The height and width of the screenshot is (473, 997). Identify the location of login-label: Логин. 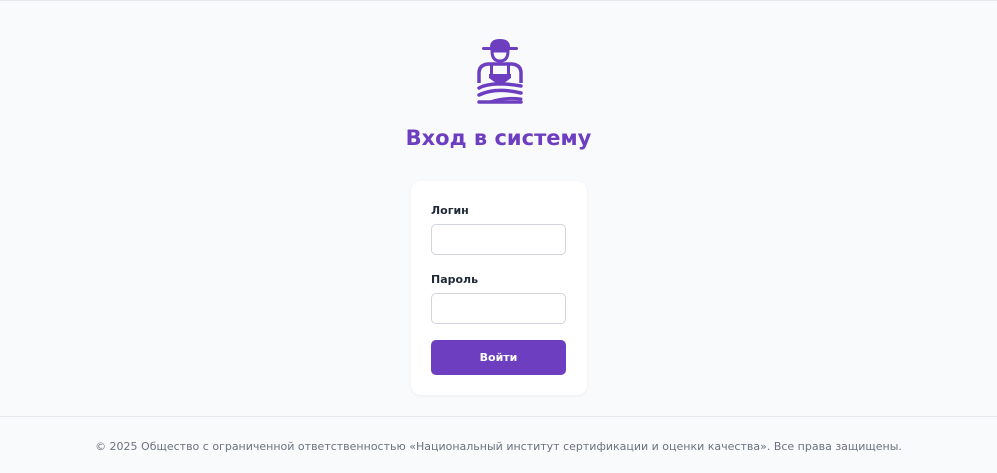
(450, 210).